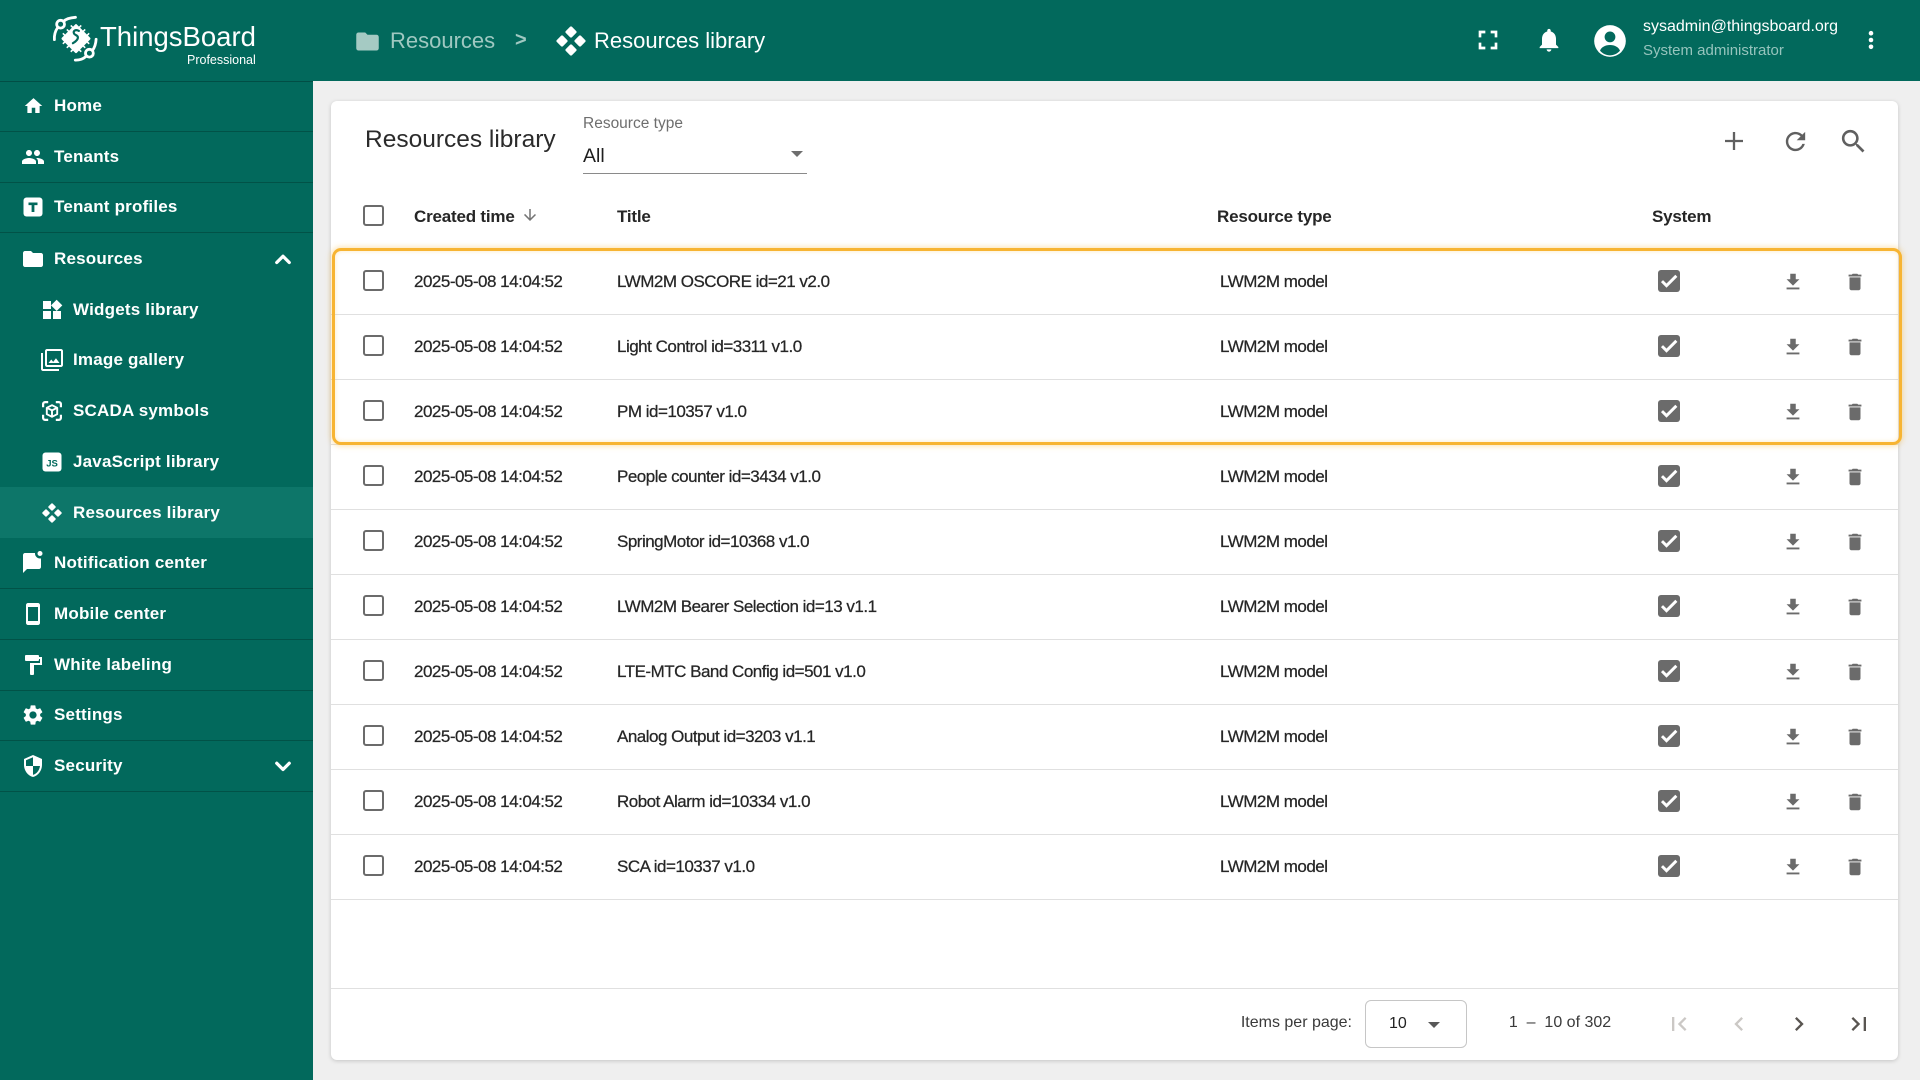 The image size is (1920, 1080). Describe the element at coordinates (52, 464) in the screenshot. I see `svg-text: JS` at that location.